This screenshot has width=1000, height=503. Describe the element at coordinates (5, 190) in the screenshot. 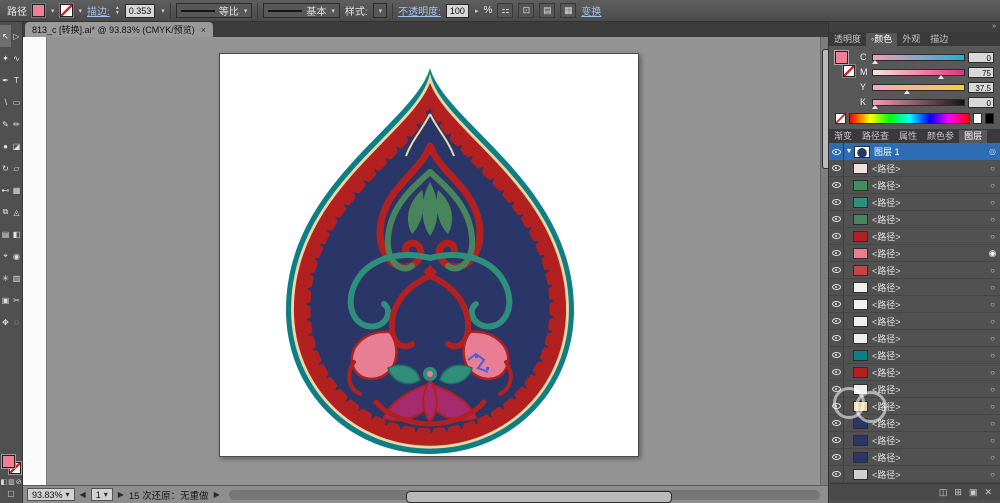

I see `width-tool: ⊷` at that location.